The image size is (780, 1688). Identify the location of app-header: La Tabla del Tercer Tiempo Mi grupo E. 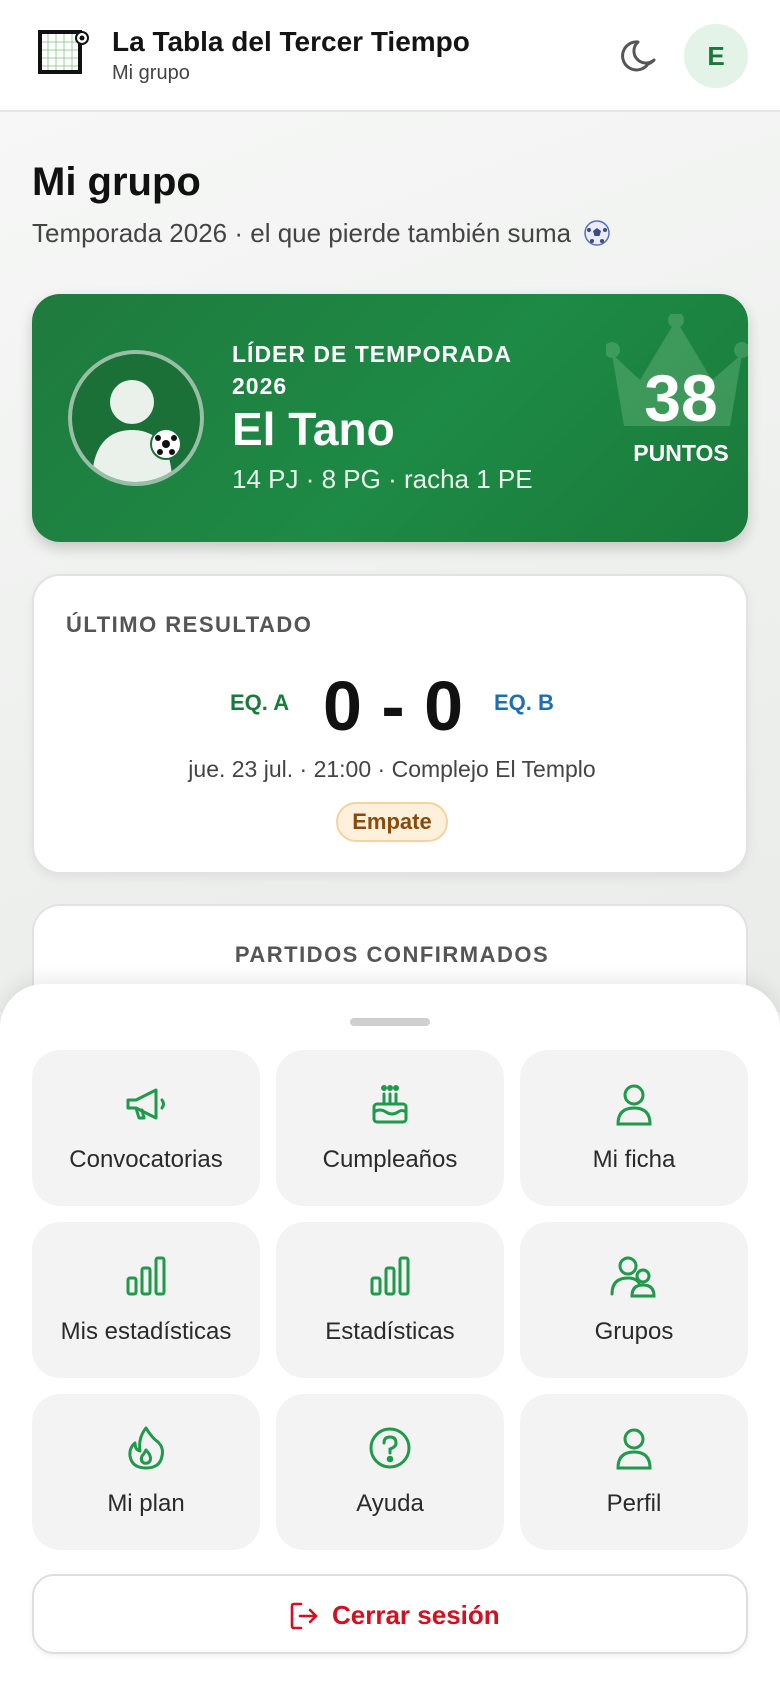
(390, 56).